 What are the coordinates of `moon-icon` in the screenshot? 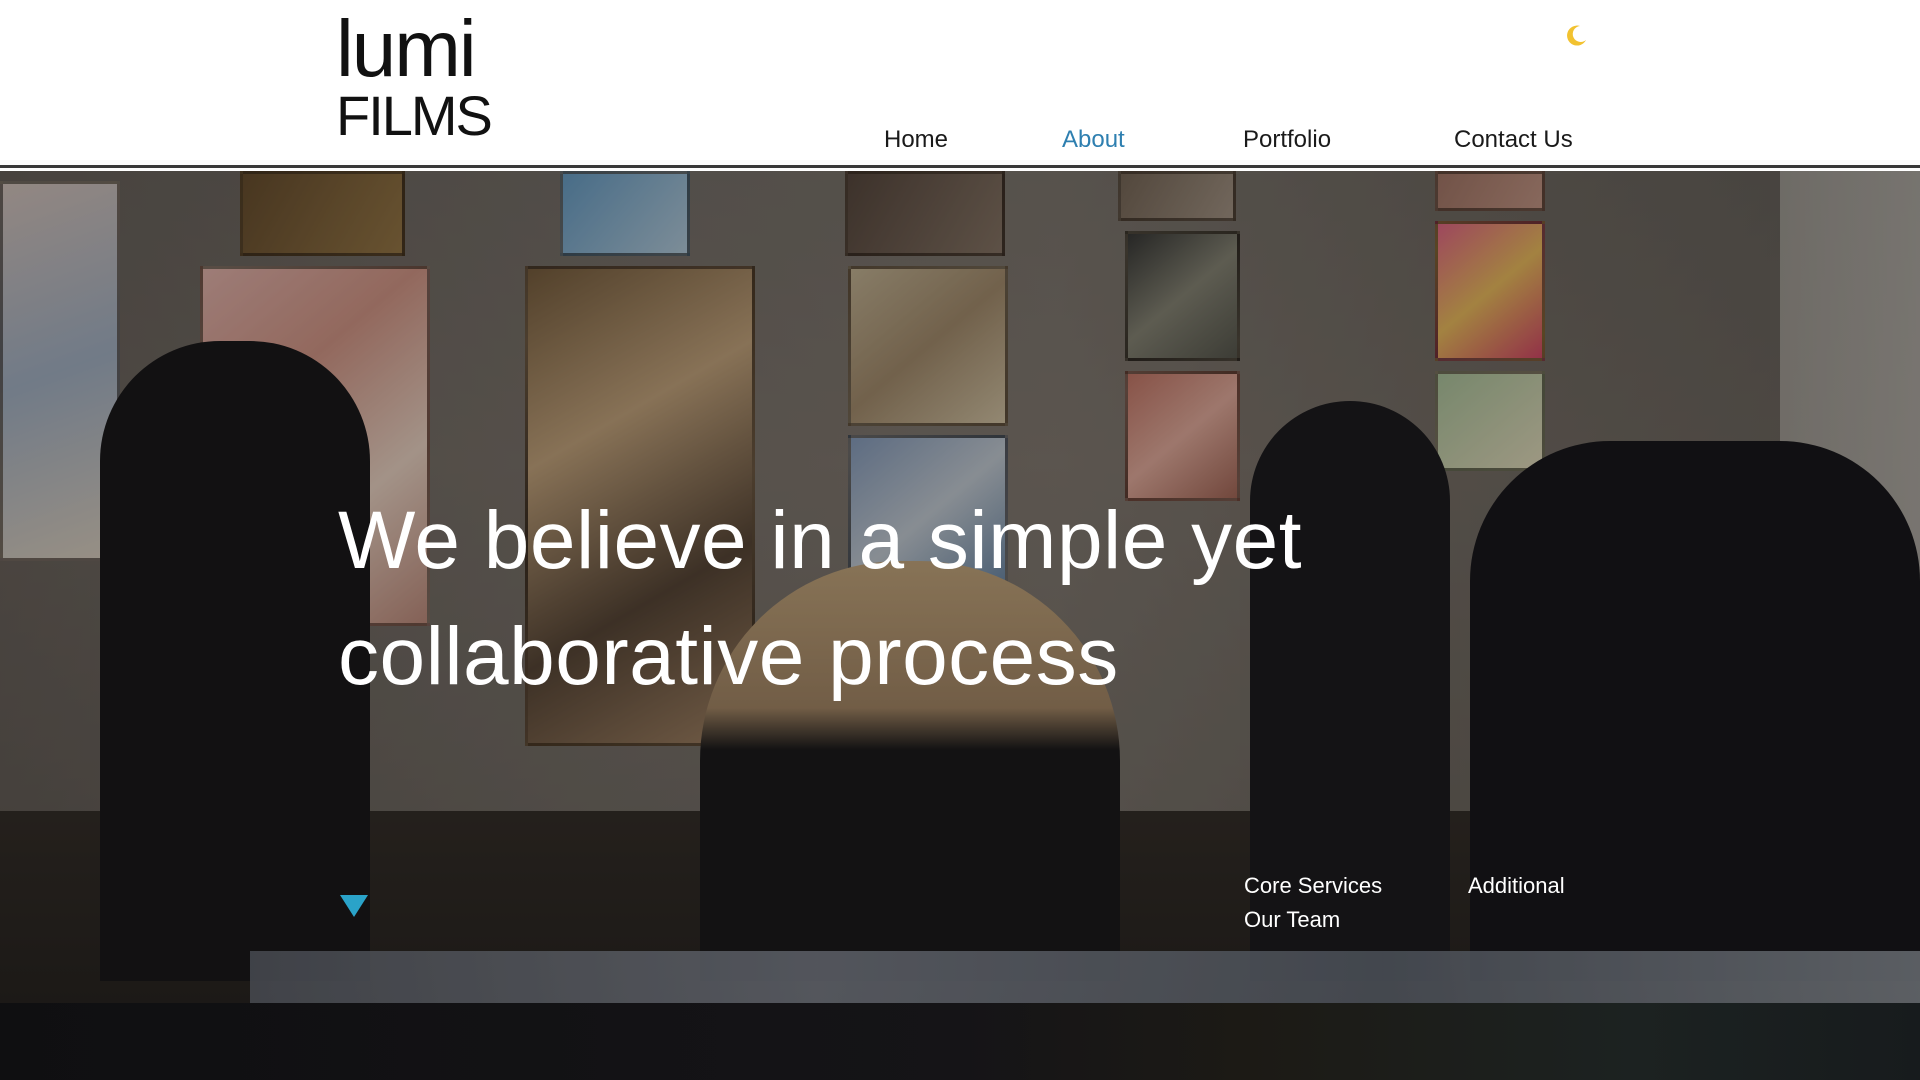 It's located at (1576, 36).